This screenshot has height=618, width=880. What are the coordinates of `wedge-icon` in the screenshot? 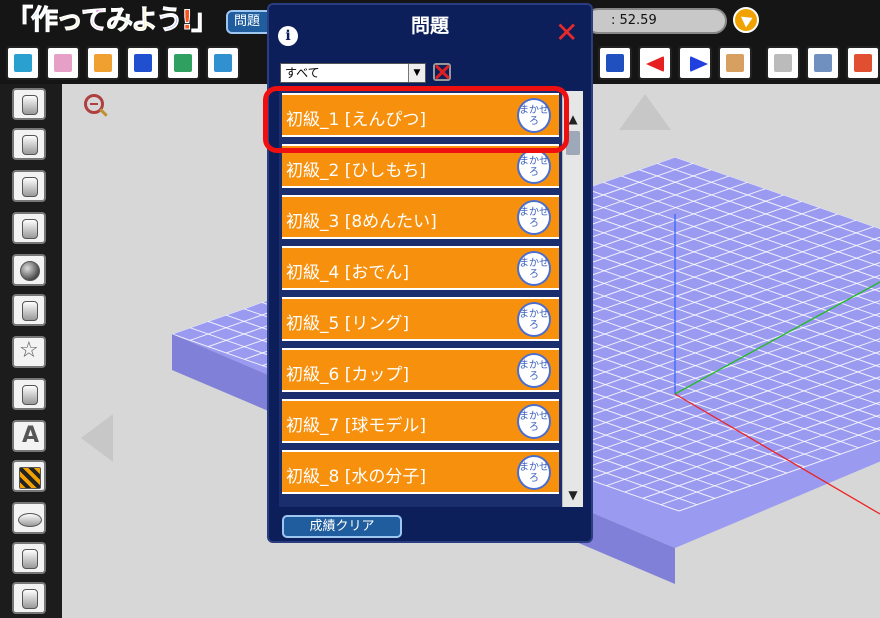 It's located at (29, 228).